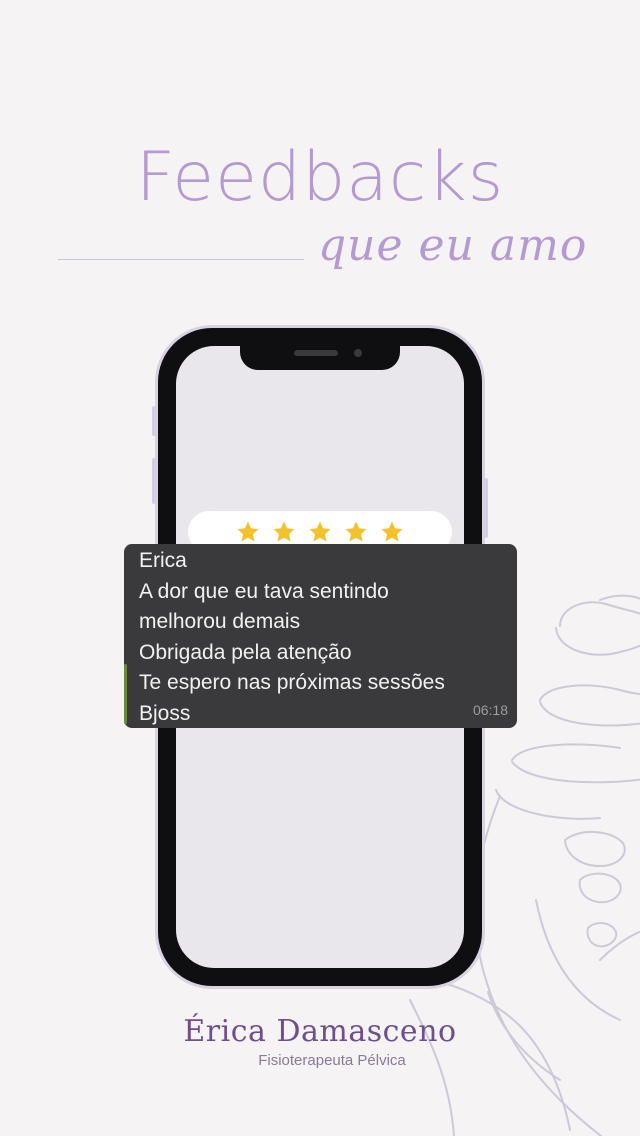  What do you see at coordinates (453, 245) in the screenshot?
I see `page-subtitle: que eu amo` at bounding box center [453, 245].